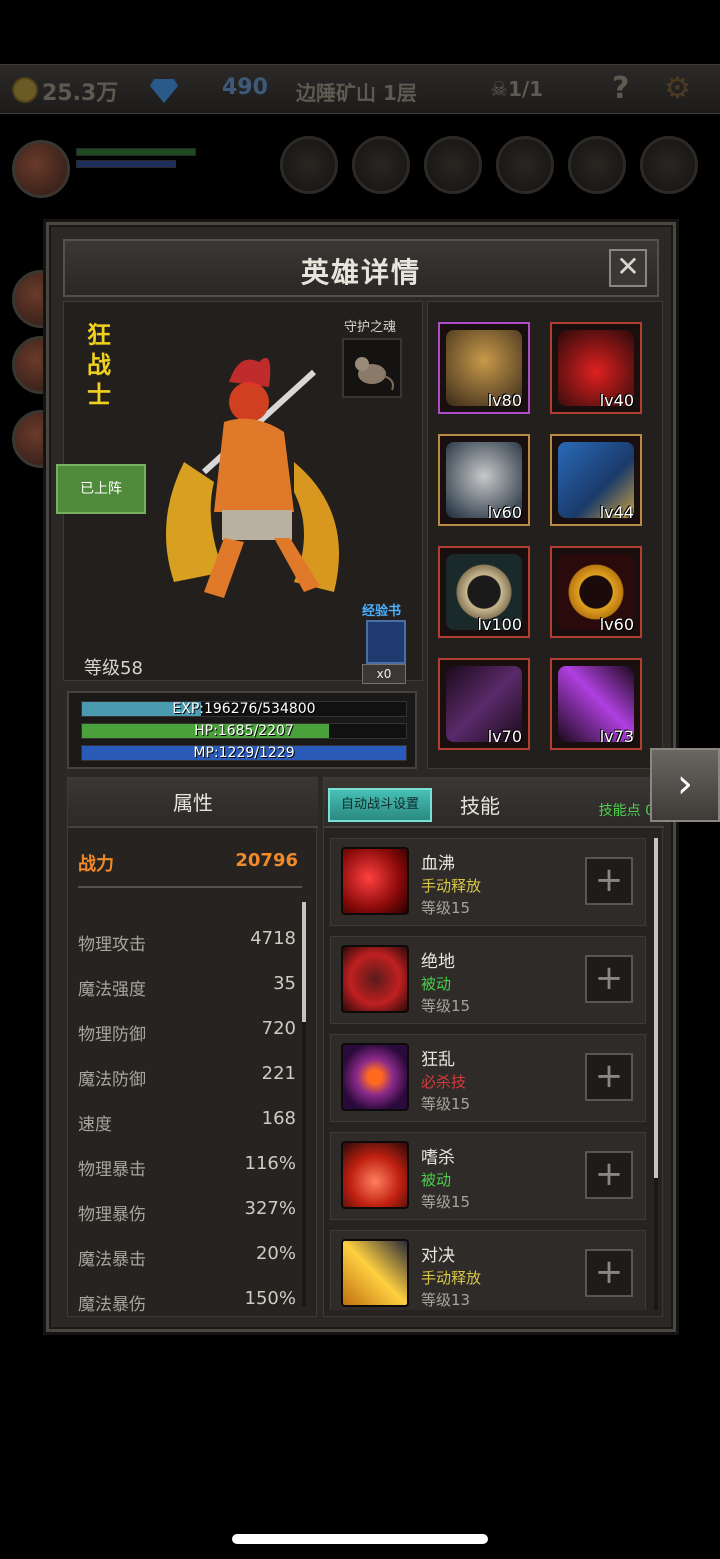 The image size is (720, 1559). I want to click on dialog-title: 英雄详情, so click(360, 272).